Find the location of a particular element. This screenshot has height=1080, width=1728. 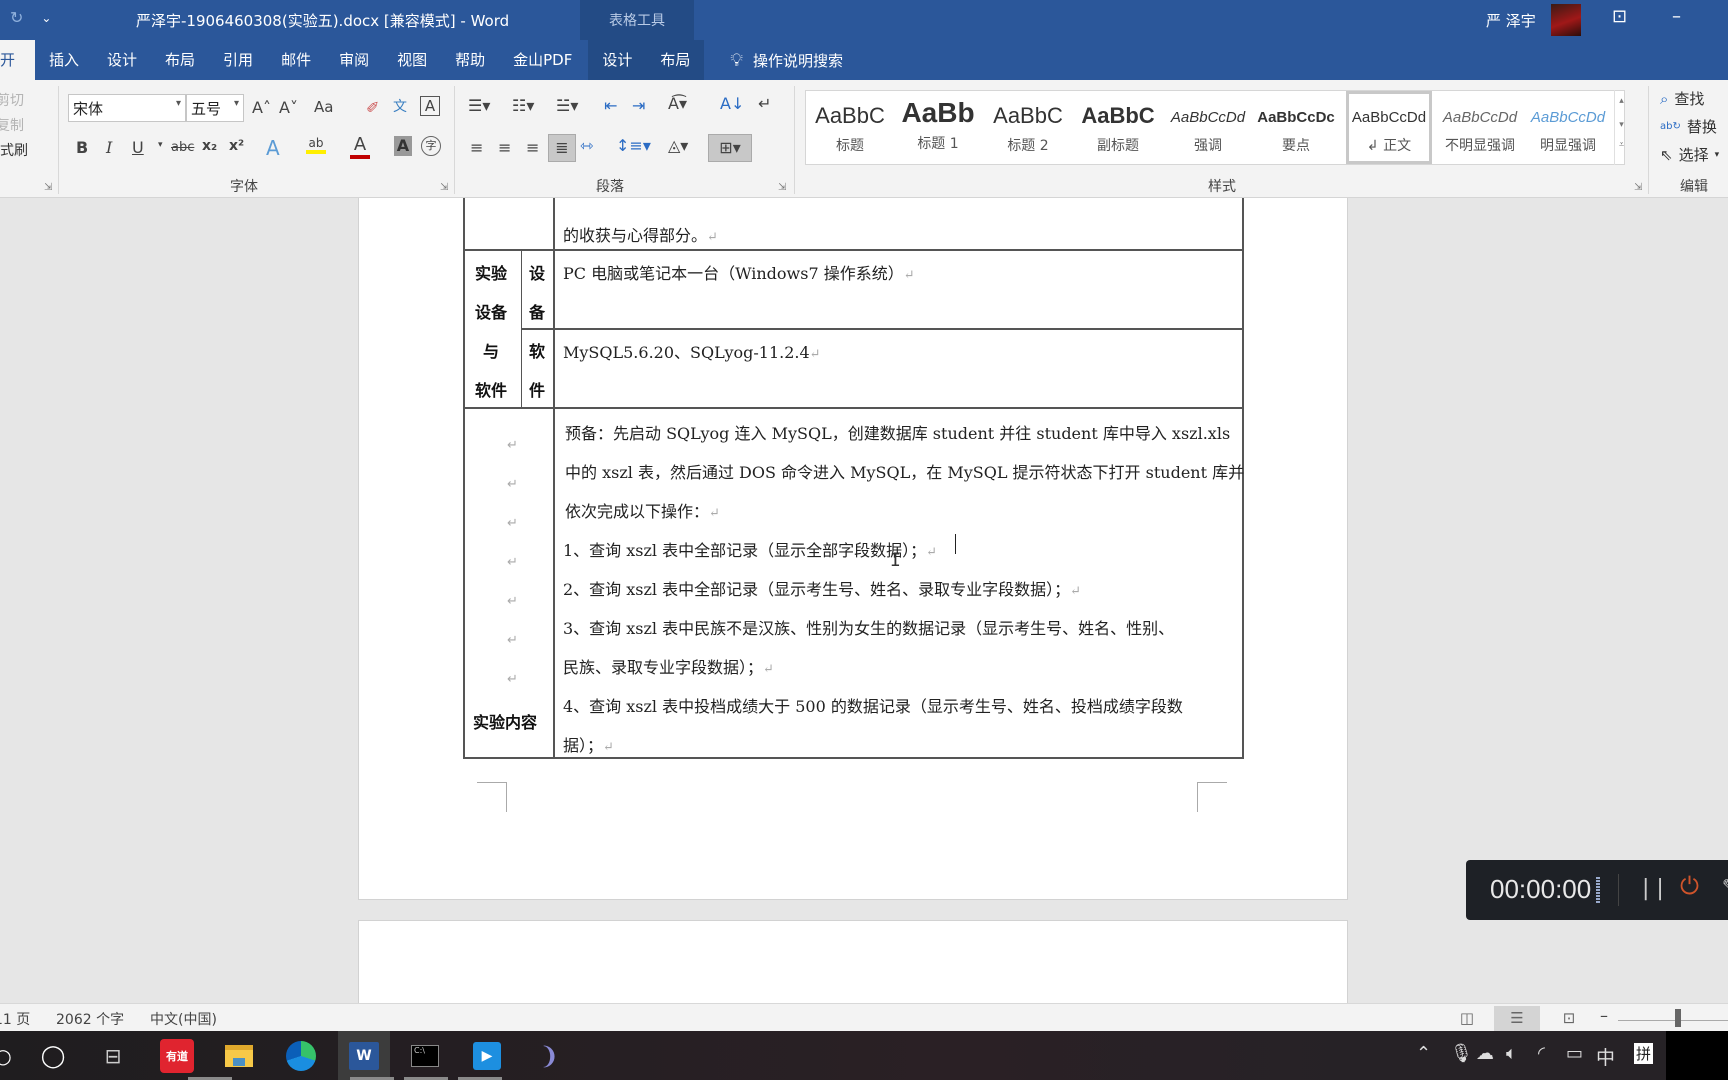

tab-kingsoft-pdf: 金山PDF is located at coordinates (542, 60).